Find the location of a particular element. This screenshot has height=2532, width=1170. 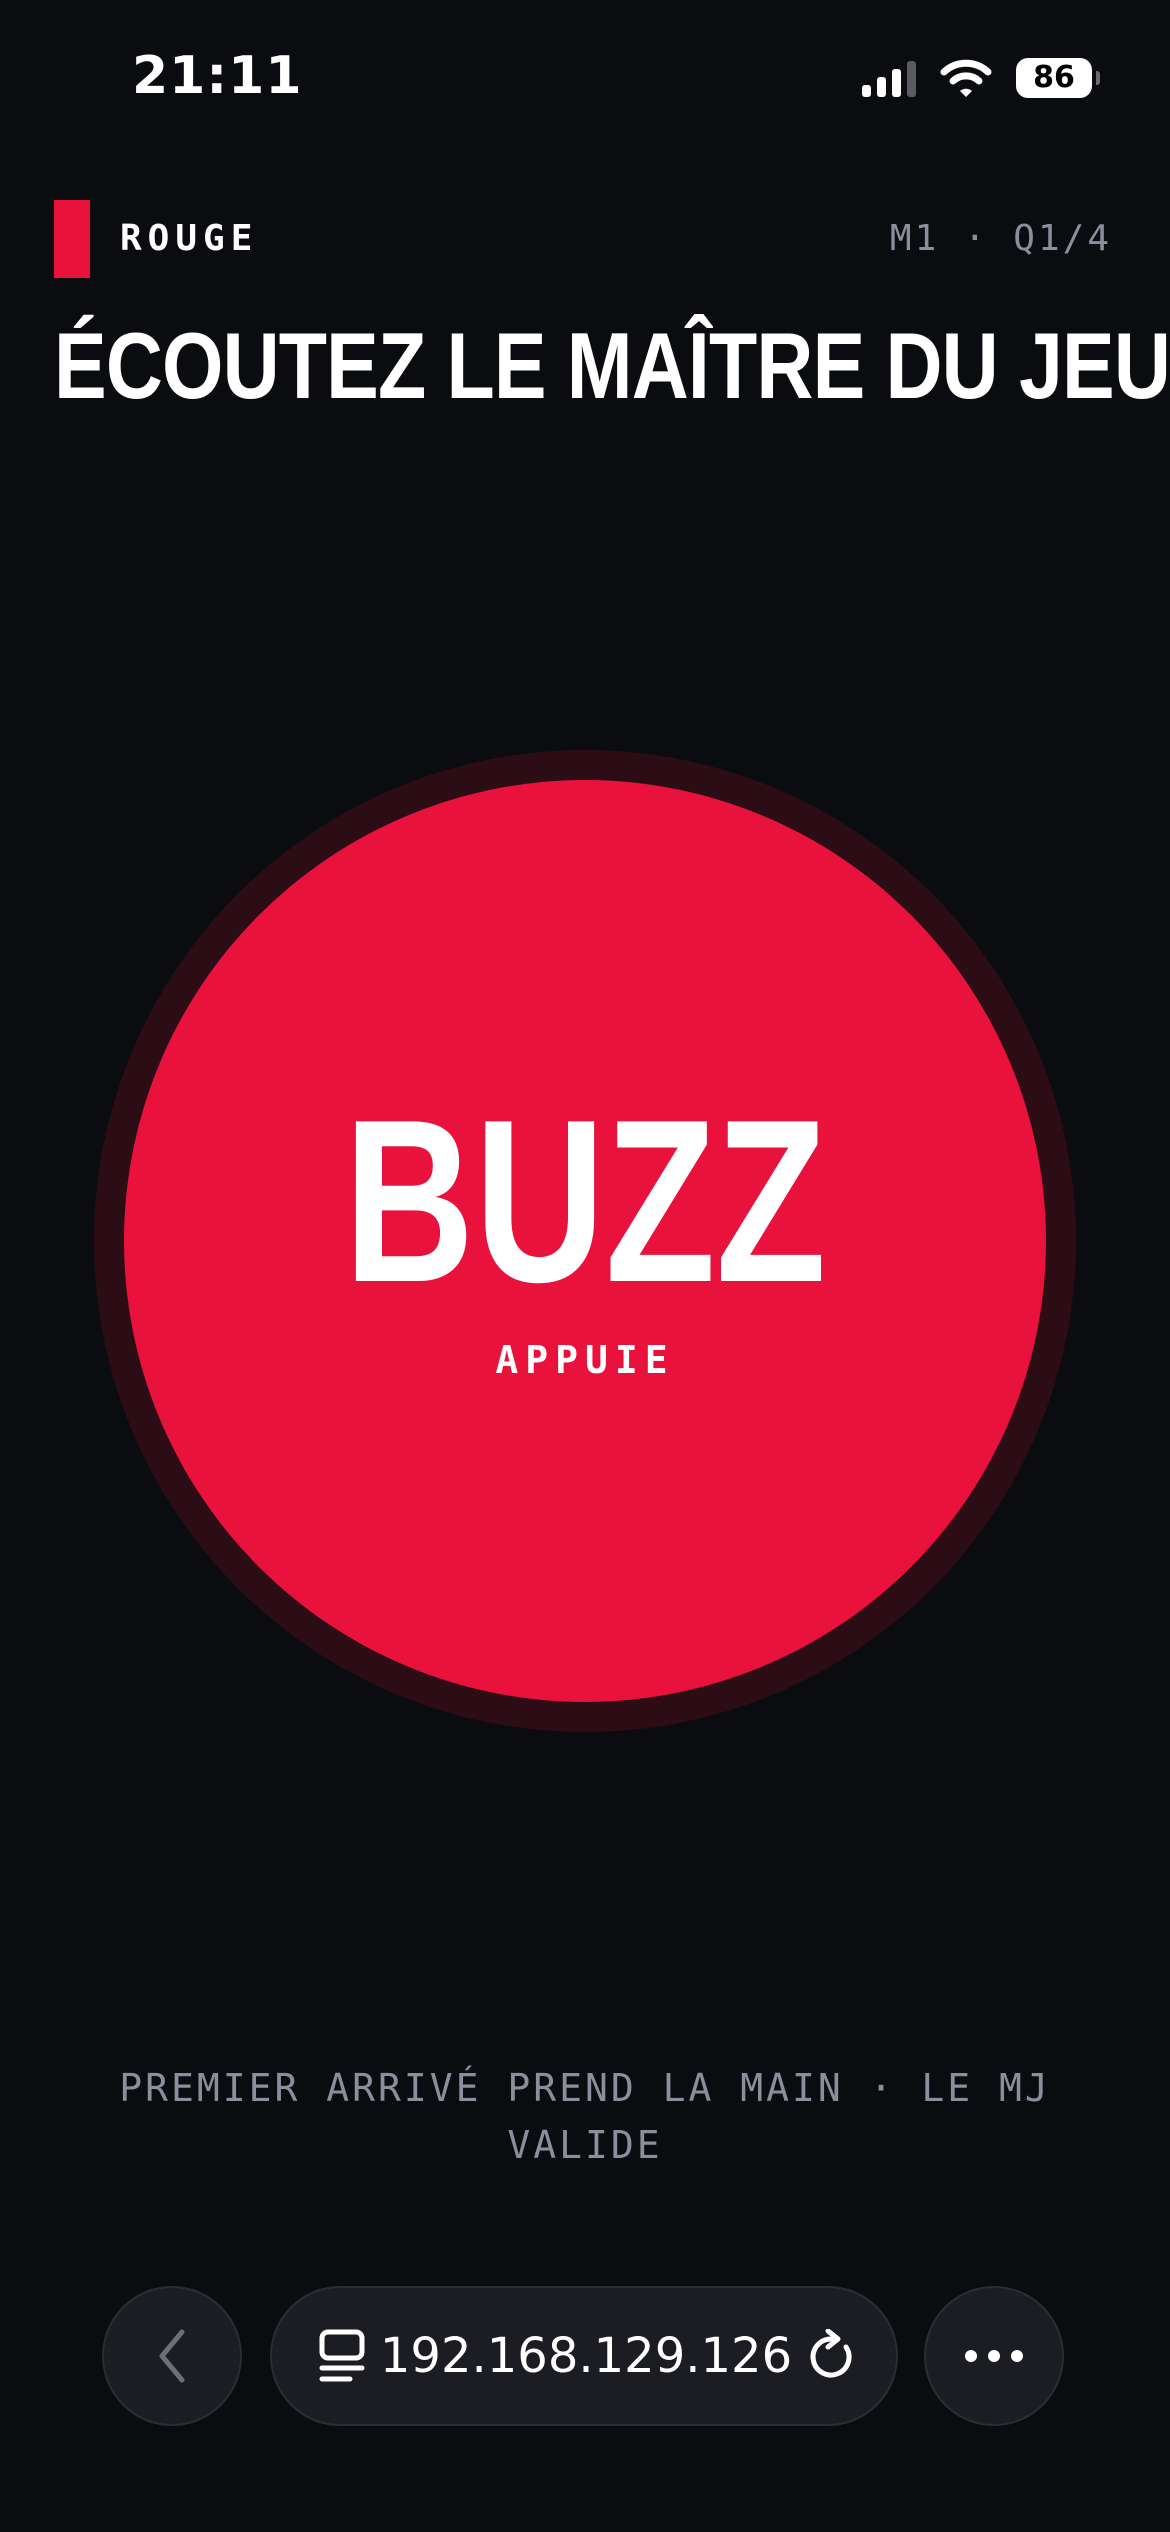

back-chevron-icon is located at coordinates (172, 2356).